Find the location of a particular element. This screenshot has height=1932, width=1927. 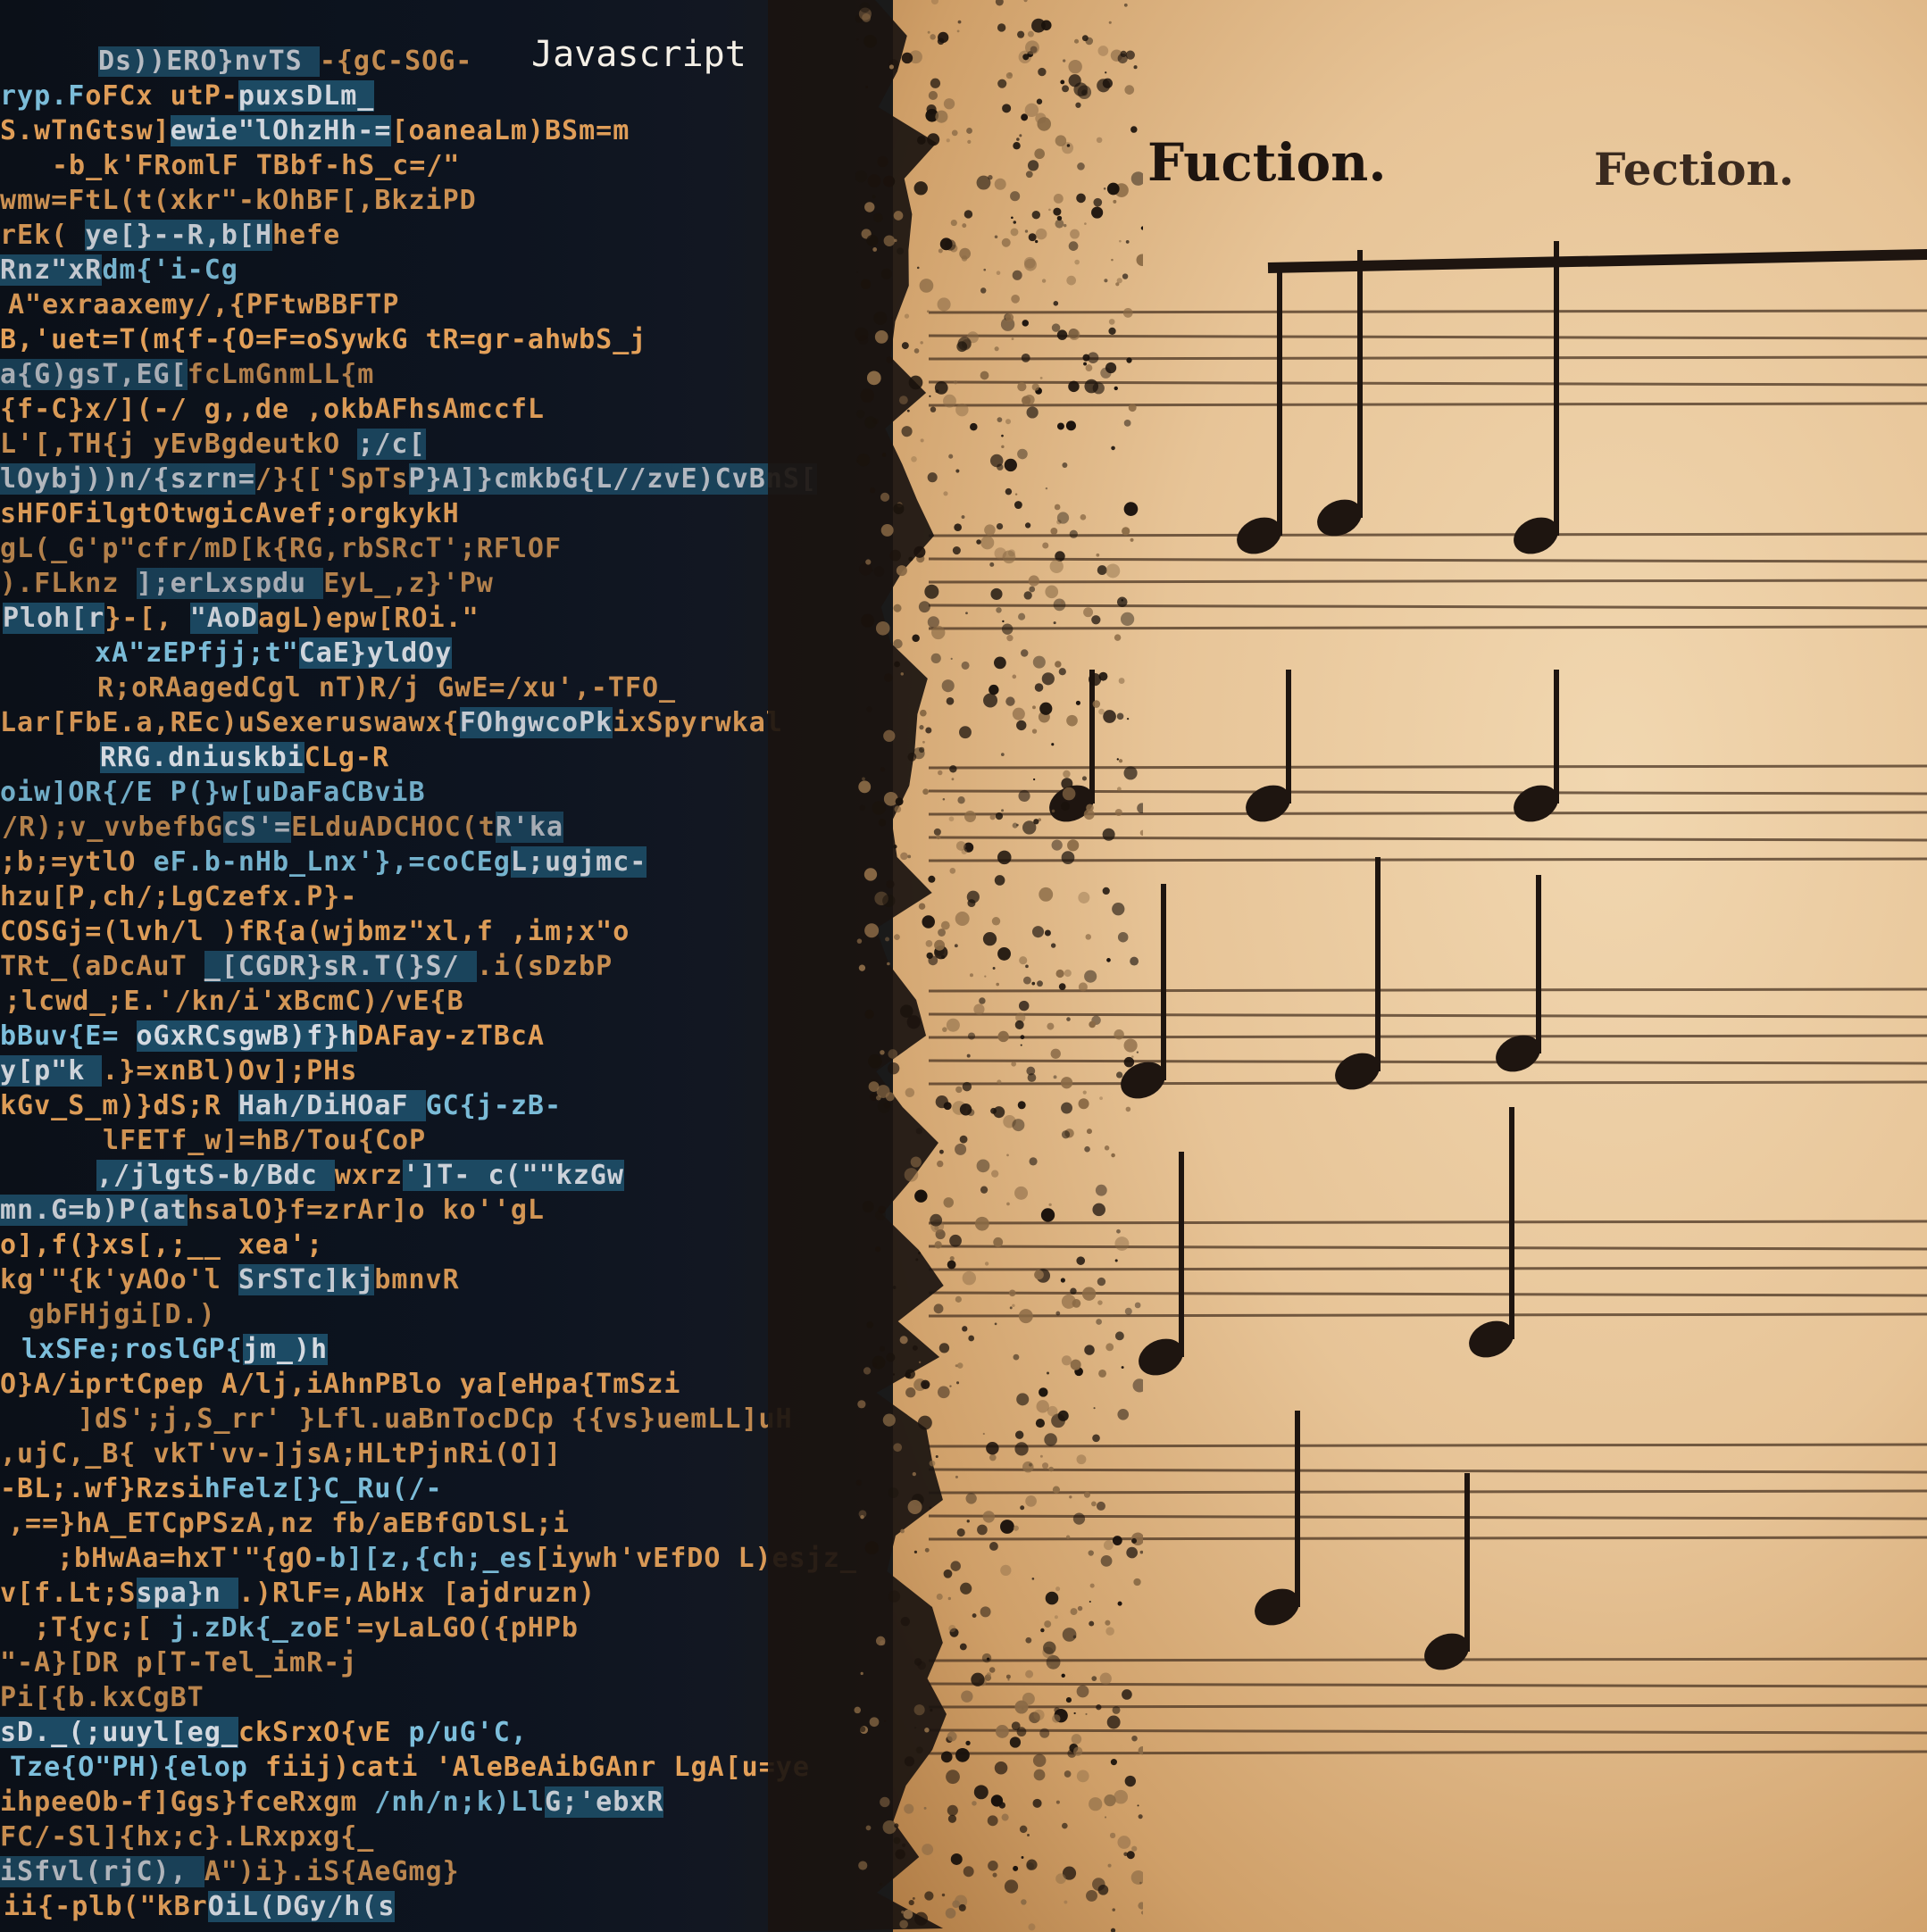

code-line: ;T{yc;[ j.zDk{_zoE'=yLaLGO({pHPb is located at coordinates (306, 1628).